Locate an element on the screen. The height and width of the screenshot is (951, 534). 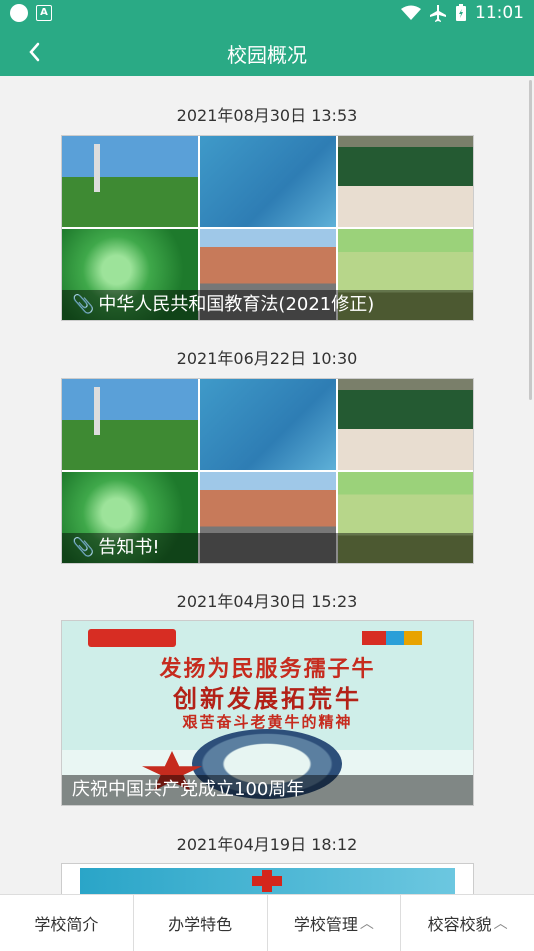
post-caption-bar: 📎 中华人民共和国教育法(2021修正) is located at coordinates (267, 305).